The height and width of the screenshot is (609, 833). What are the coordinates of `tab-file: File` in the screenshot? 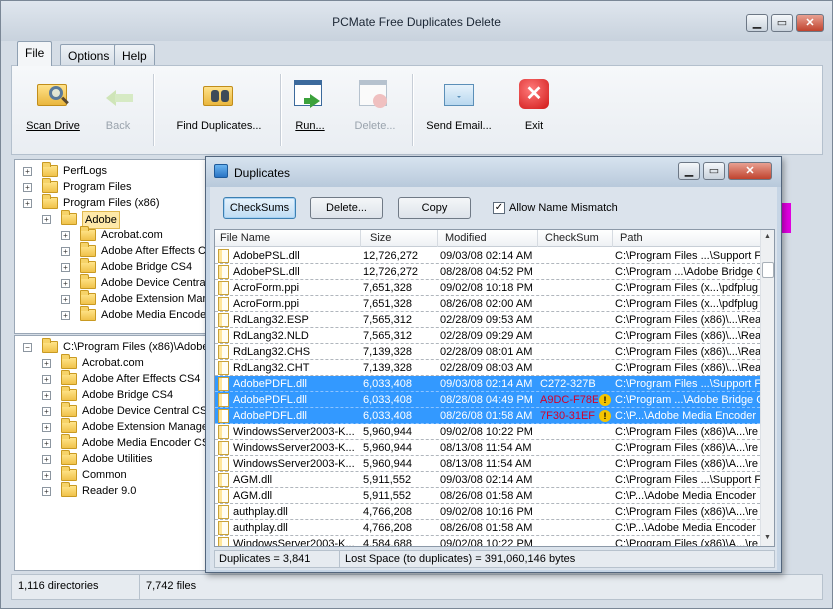 It's located at (35, 53).